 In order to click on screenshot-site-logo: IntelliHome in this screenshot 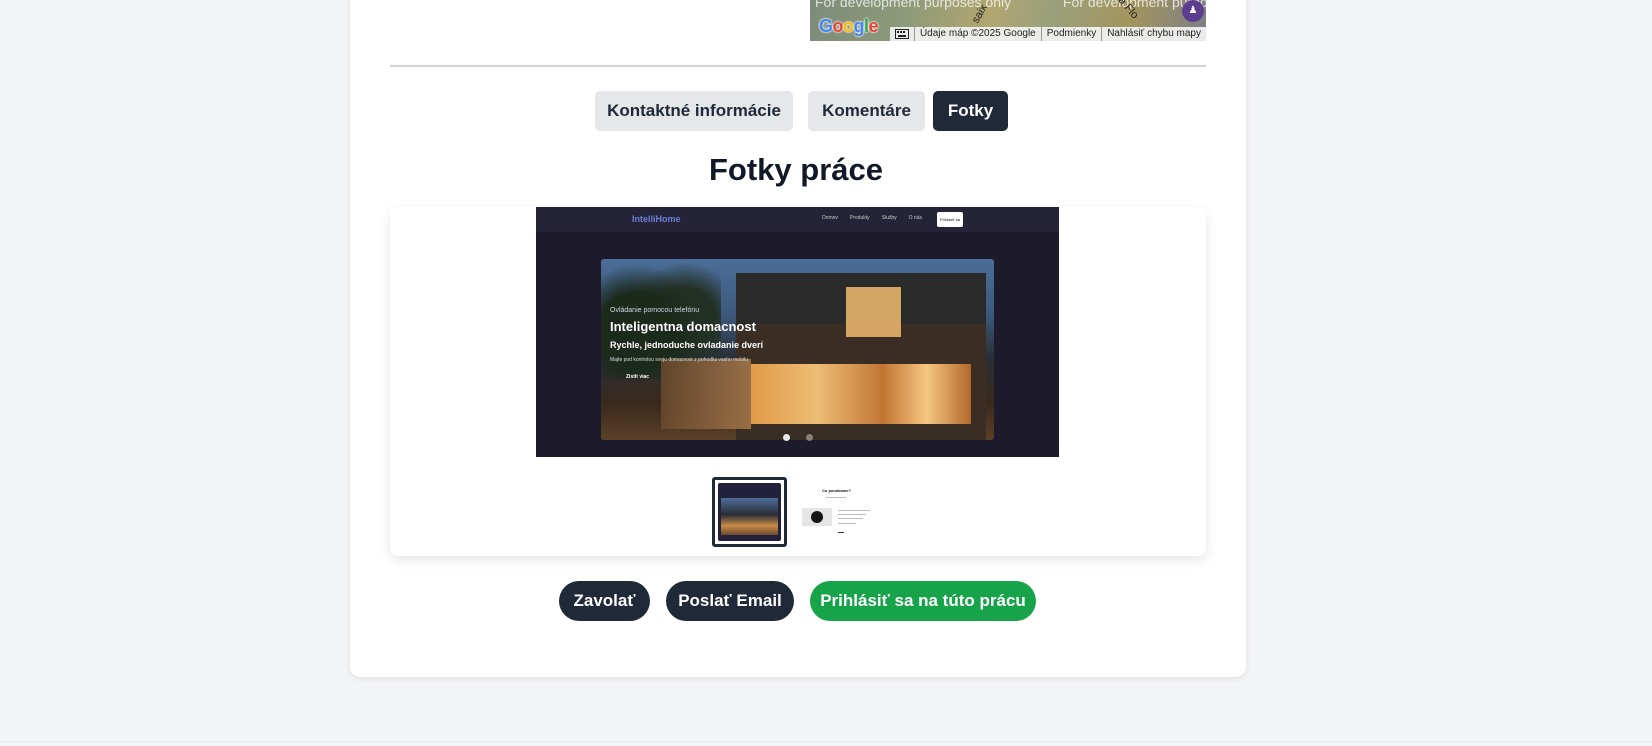, I will do `click(656, 219)`.